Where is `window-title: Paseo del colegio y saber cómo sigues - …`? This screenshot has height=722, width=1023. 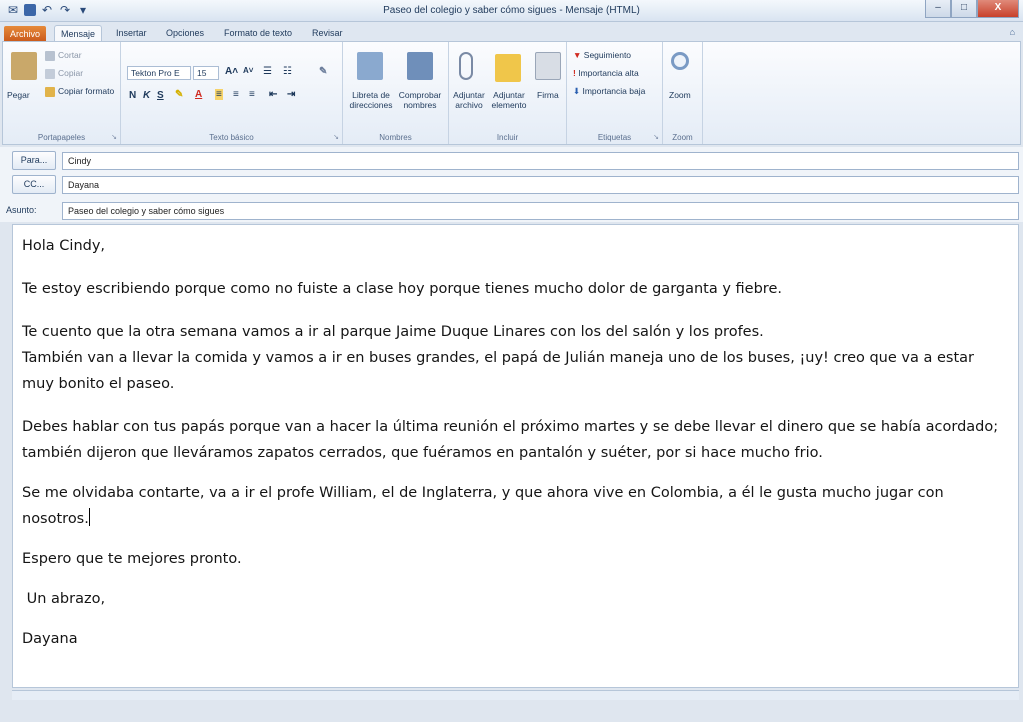 window-title: Paseo del colegio y saber cómo sigues - … is located at coordinates (511, 10).